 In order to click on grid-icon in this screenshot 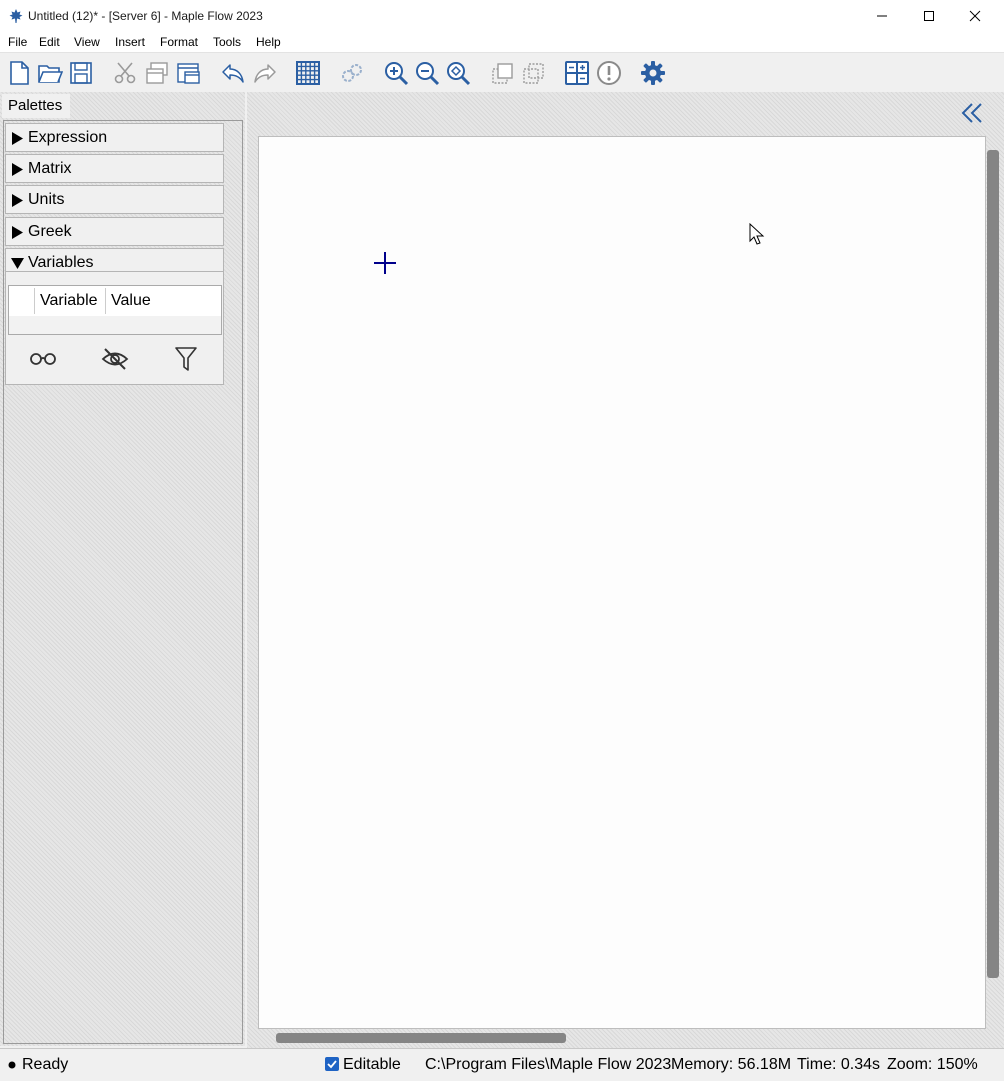, I will do `click(308, 73)`.